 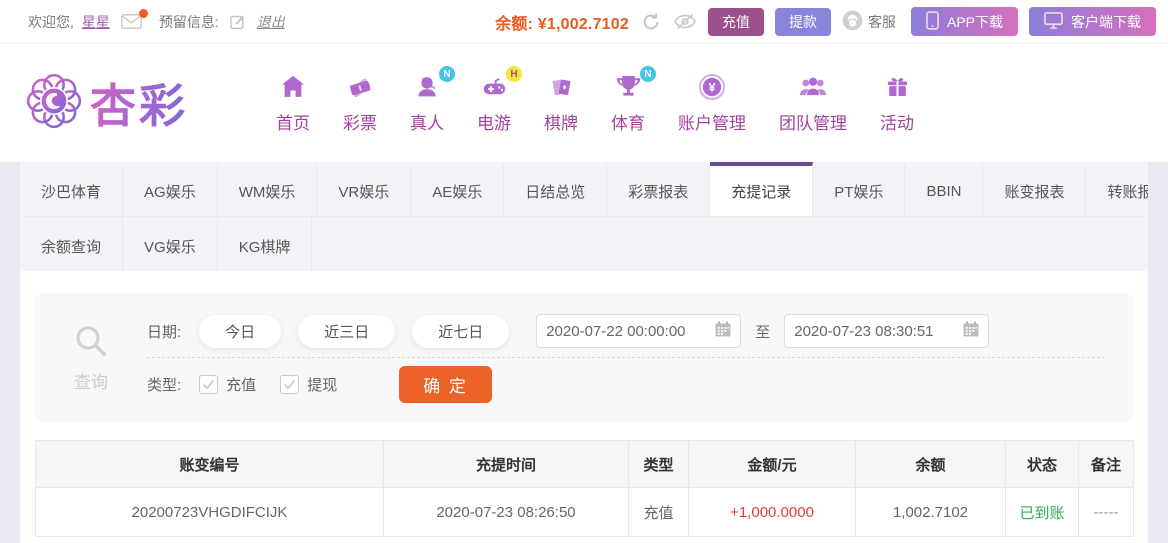 I want to click on welcome-text: 欢迎您,, so click(x=51, y=21).